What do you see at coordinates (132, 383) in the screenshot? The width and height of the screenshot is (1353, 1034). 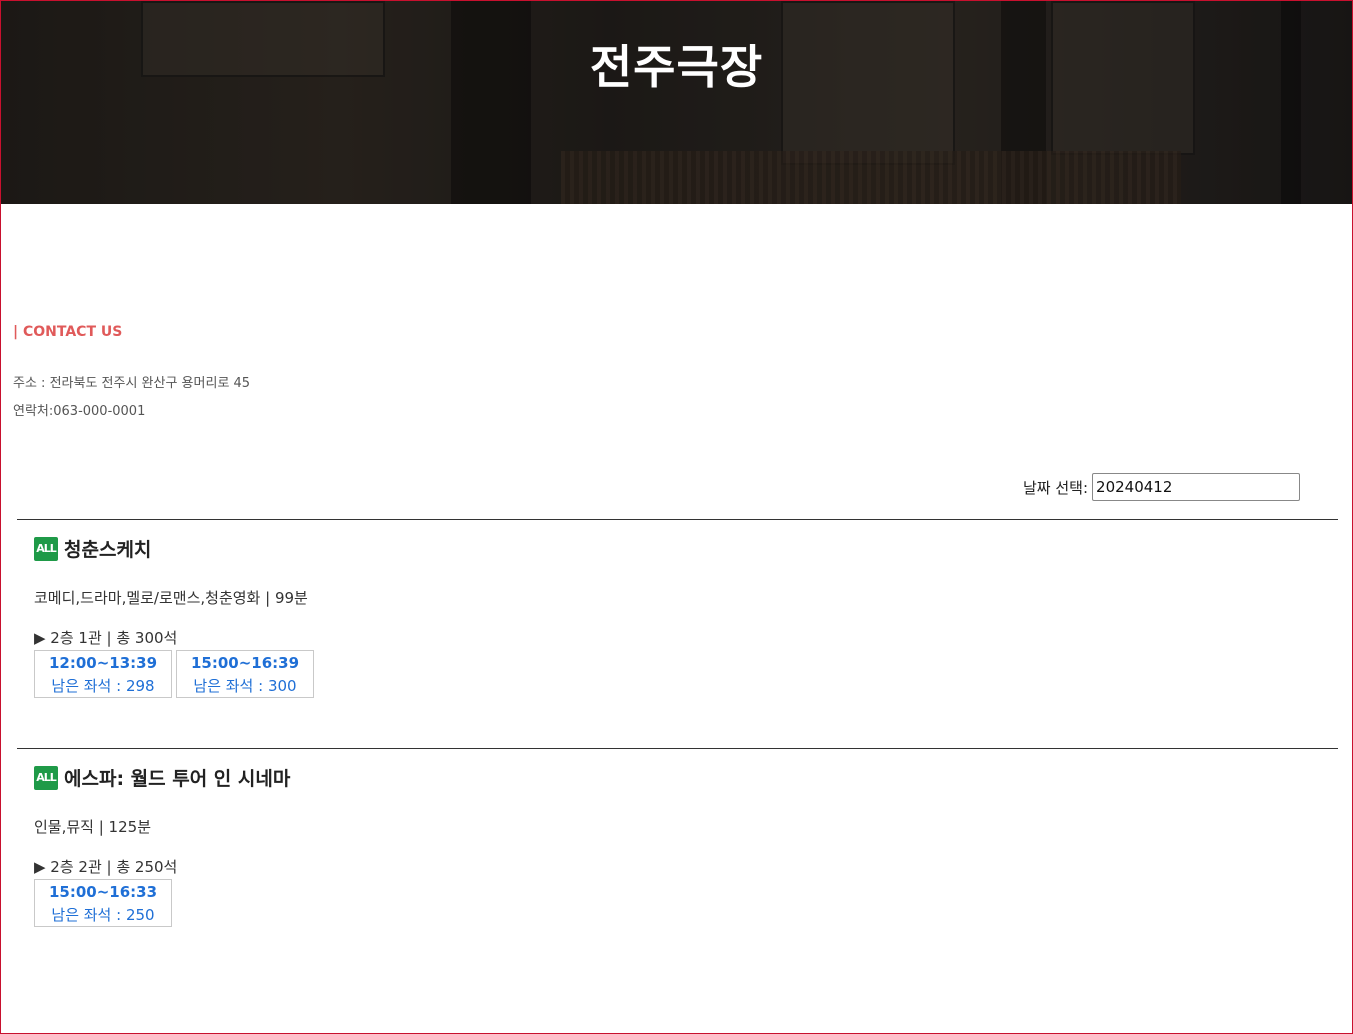 I see `address-text: 주소 : 전라북도 전주시 완산구 용머리로 45` at bounding box center [132, 383].